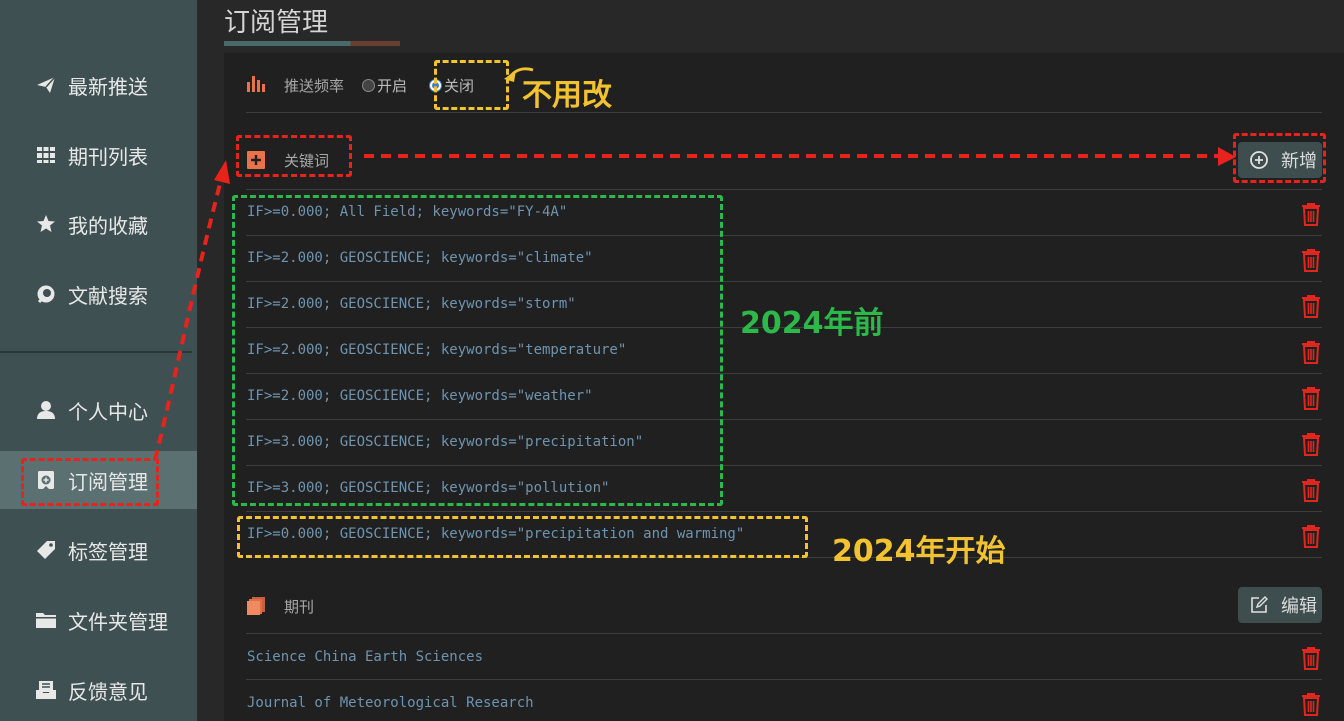 The width and height of the screenshot is (1344, 721). I want to click on sidebar-item-label: 标签管理, so click(108, 551).